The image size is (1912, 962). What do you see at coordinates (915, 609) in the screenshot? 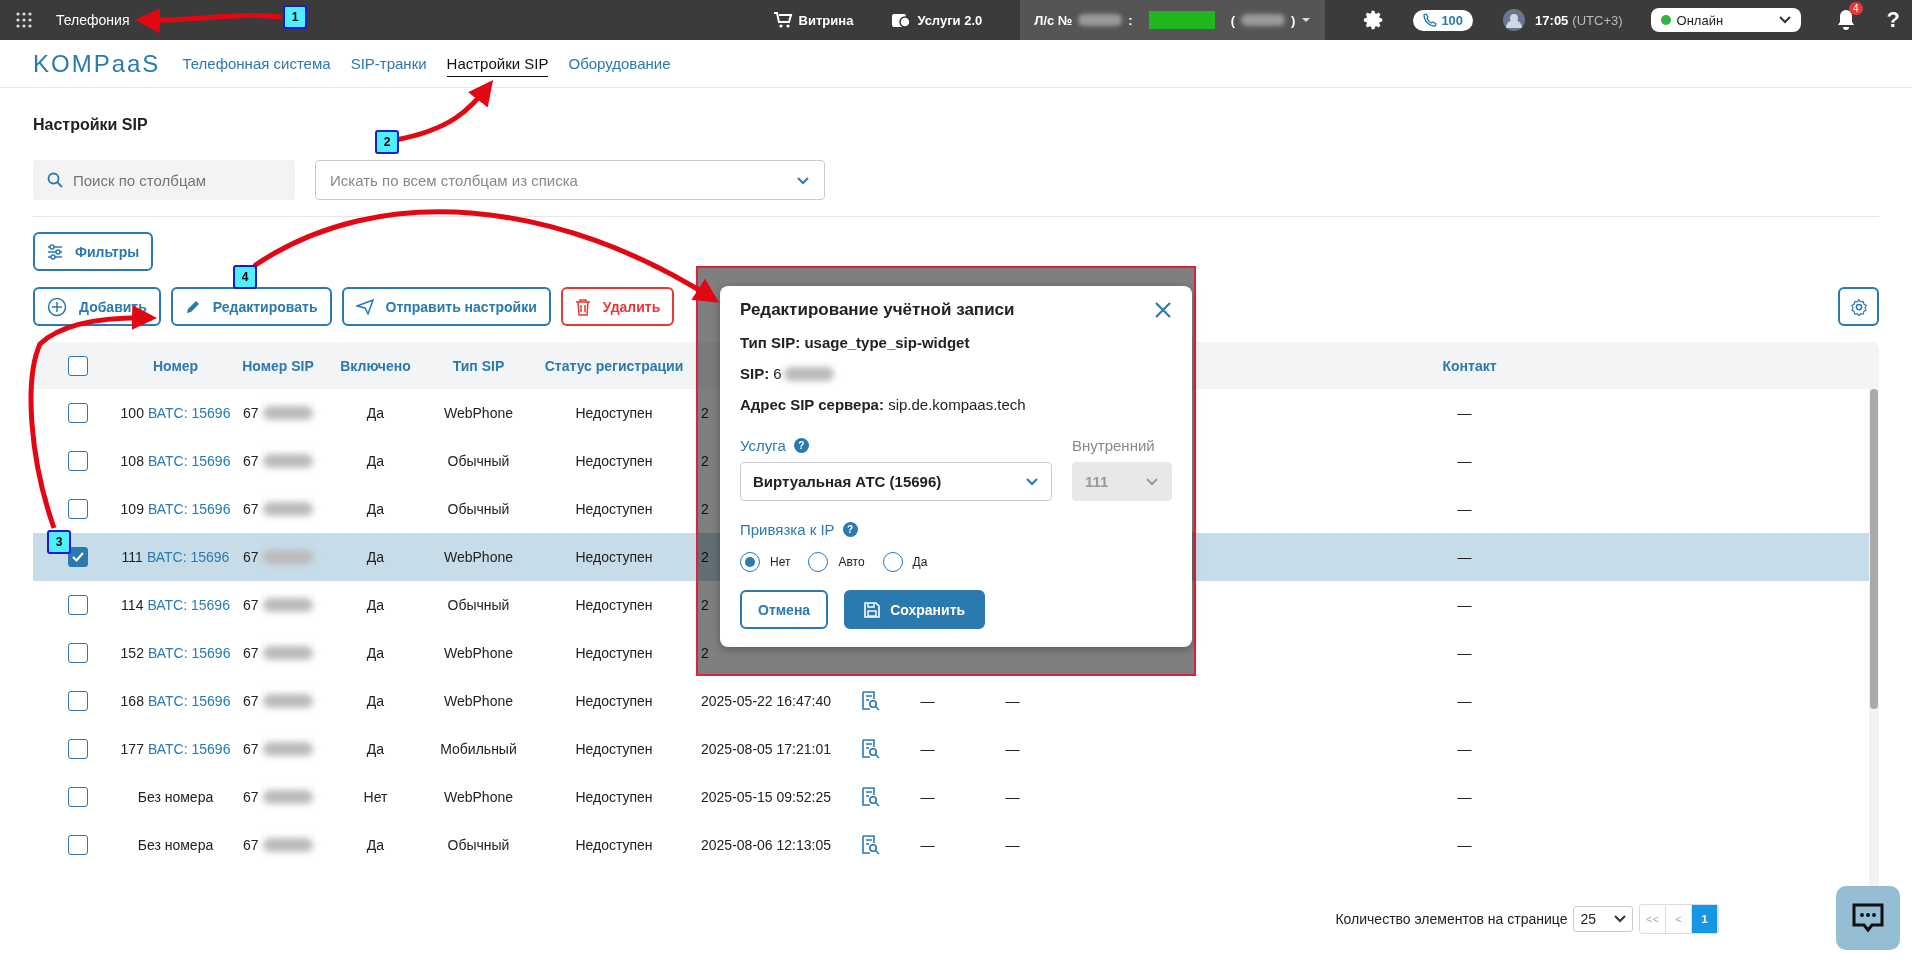
I see `save-button: Сохранить` at bounding box center [915, 609].